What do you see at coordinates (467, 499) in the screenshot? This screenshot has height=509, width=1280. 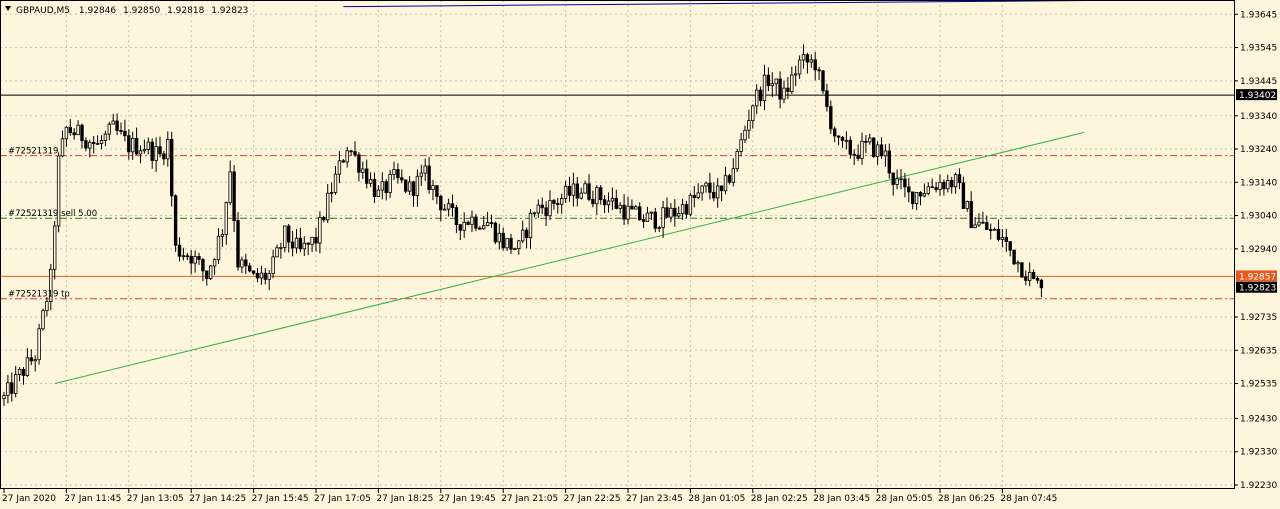 I see `x-tick-label: 27 Jan 19:45` at bounding box center [467, 499].